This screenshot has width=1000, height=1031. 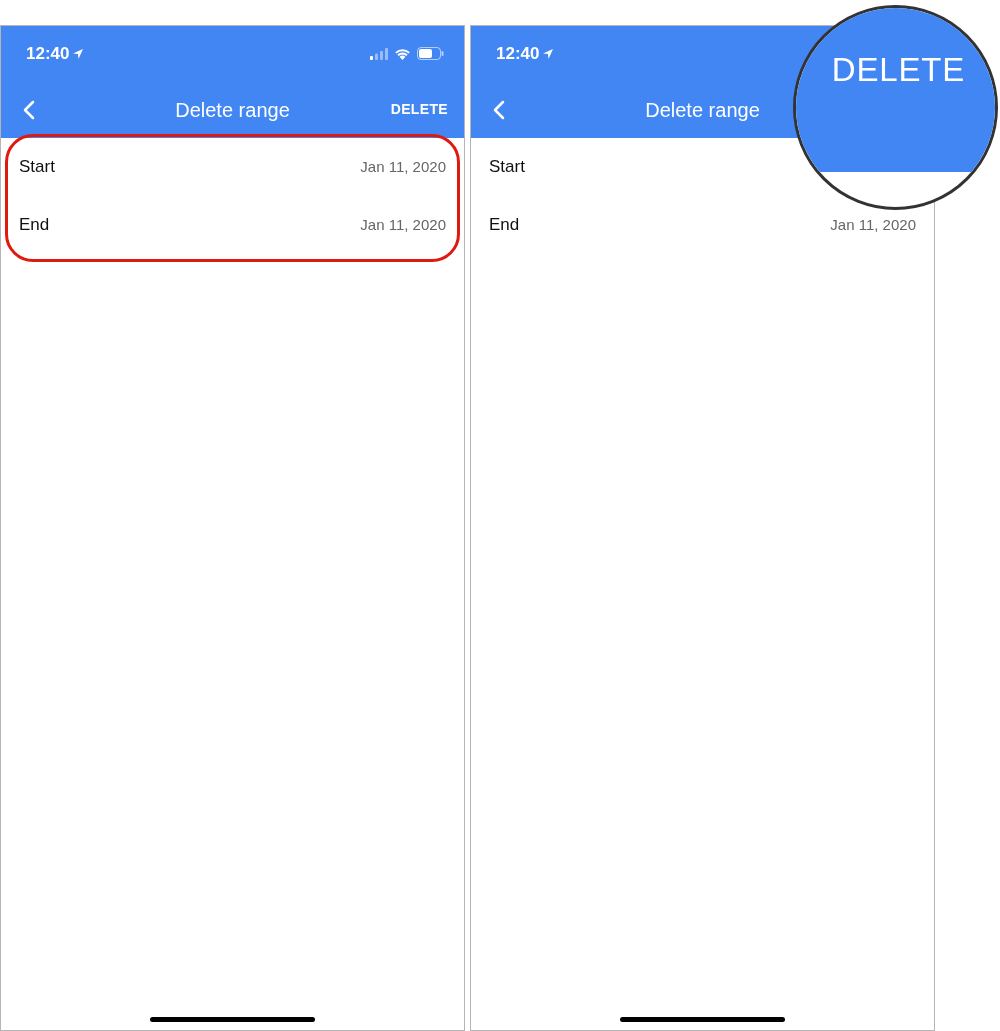 I want to click on signal-icon, so click(x=379, y=53).